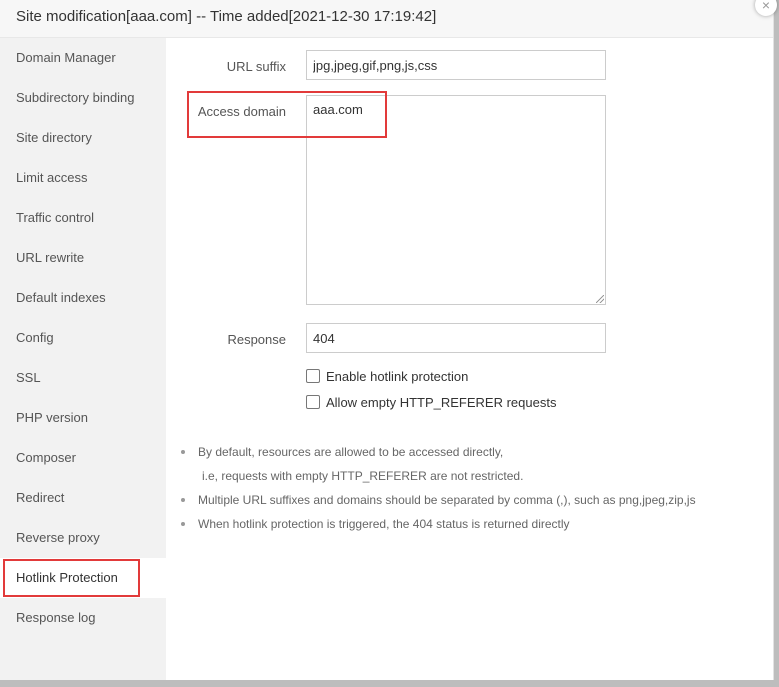 This screenshot has width=779, height=687. What do you see at coordinates (83, 418) in the screenshot?
I see `sidebar-item-php-version: PHP version` at bounding box center [83, 418].